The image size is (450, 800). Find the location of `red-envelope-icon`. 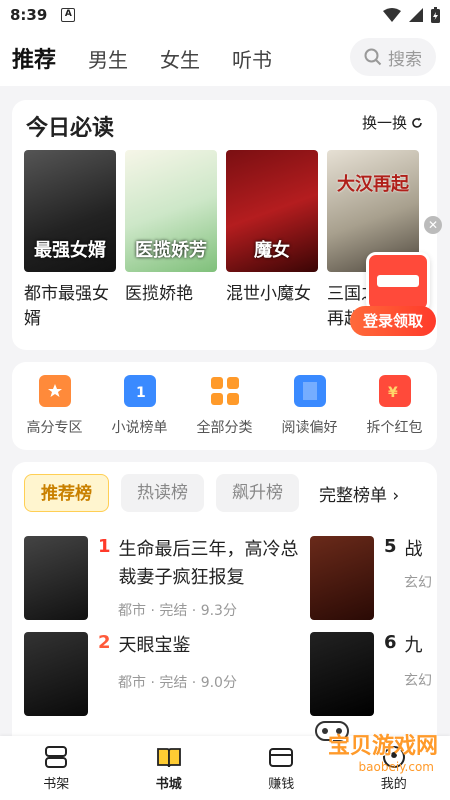

red-envelope-icon is located at coordinates (398, 282).